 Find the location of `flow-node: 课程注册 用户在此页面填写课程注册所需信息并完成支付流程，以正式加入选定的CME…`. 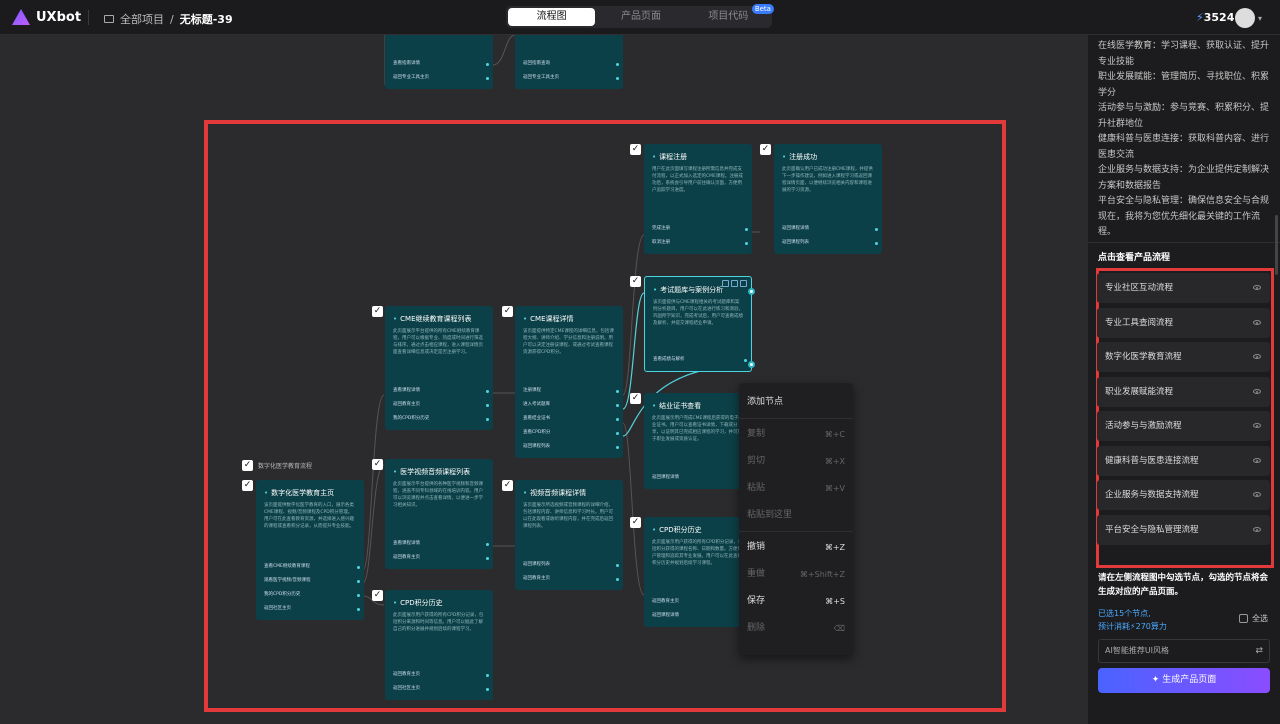

flow-node: 课程注册 用户在此页面填写课程注册所需信息并完成支付流程，以正式加入选定的CME… is located at coordinates (698, 199).